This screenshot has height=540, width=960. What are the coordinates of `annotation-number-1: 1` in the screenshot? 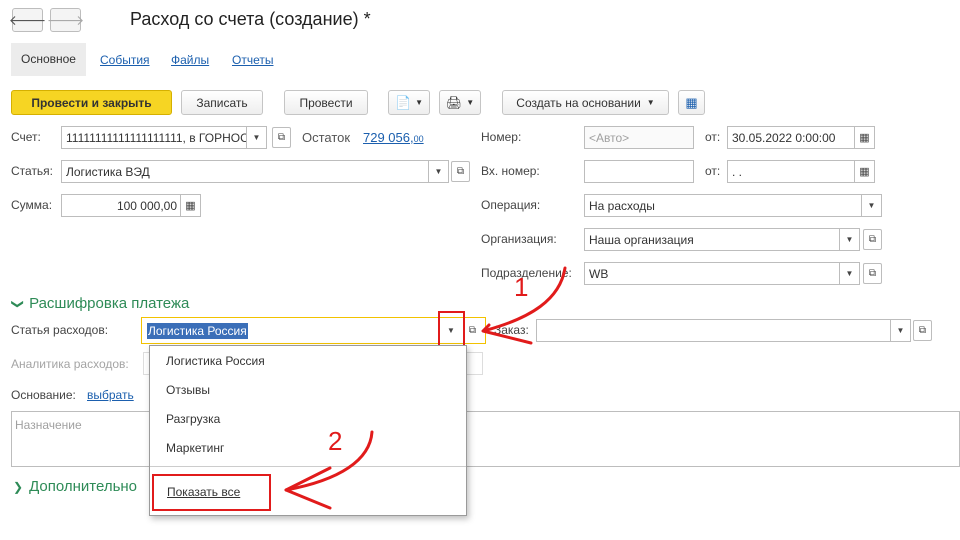 It's located at (521, 287).